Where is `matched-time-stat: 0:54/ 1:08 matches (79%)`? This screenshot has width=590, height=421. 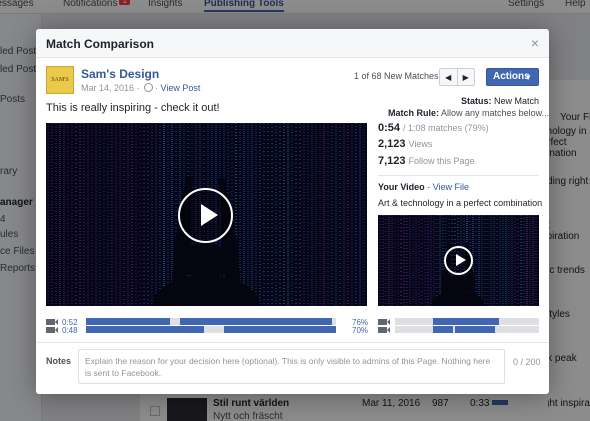
matched-time-stat: 0:54/ 1:08 matches (79%) is located at coordinates (433, 128).